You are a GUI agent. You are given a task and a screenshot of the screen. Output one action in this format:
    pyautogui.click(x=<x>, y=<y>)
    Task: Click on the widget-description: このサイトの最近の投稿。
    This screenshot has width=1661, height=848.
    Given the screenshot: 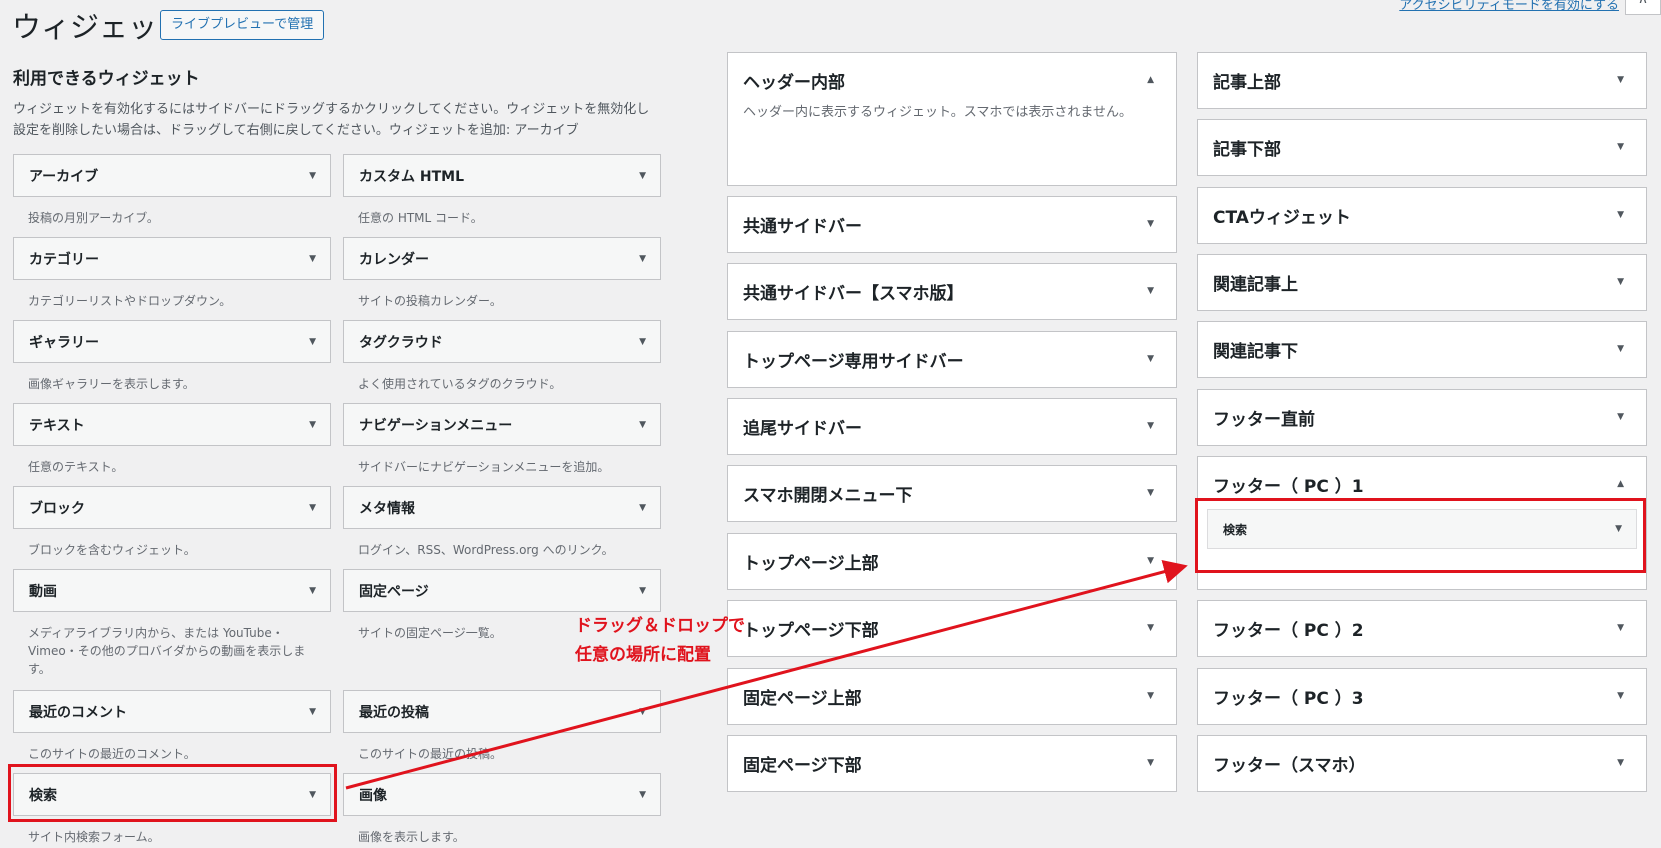 What is the action you would take?
    pyautogui.click(x=430, y=754)
    